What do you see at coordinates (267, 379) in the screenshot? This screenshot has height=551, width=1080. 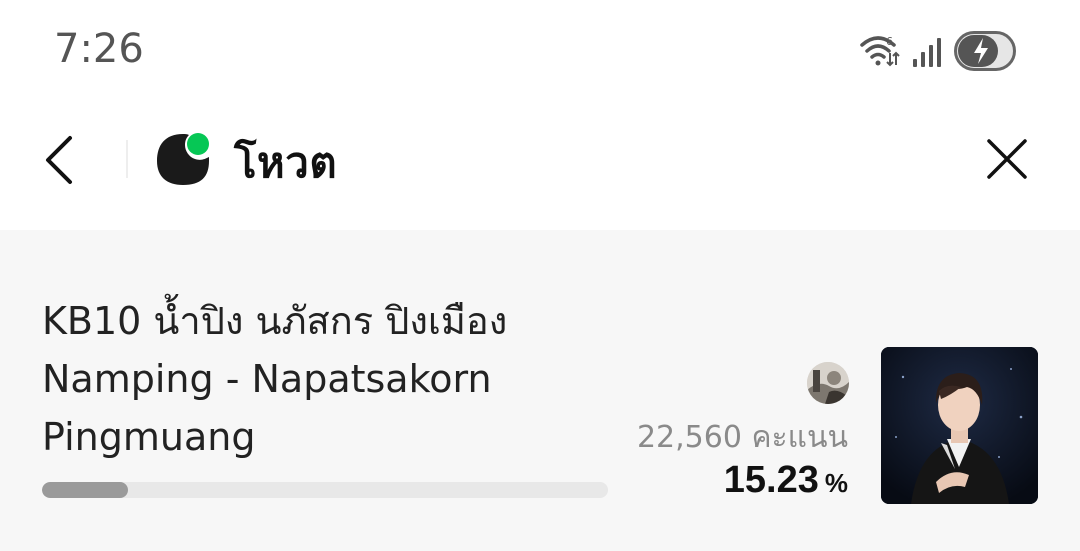 I see `candidate-name-line: Namping - Napatsakorn` at bounding box center [267, 379].